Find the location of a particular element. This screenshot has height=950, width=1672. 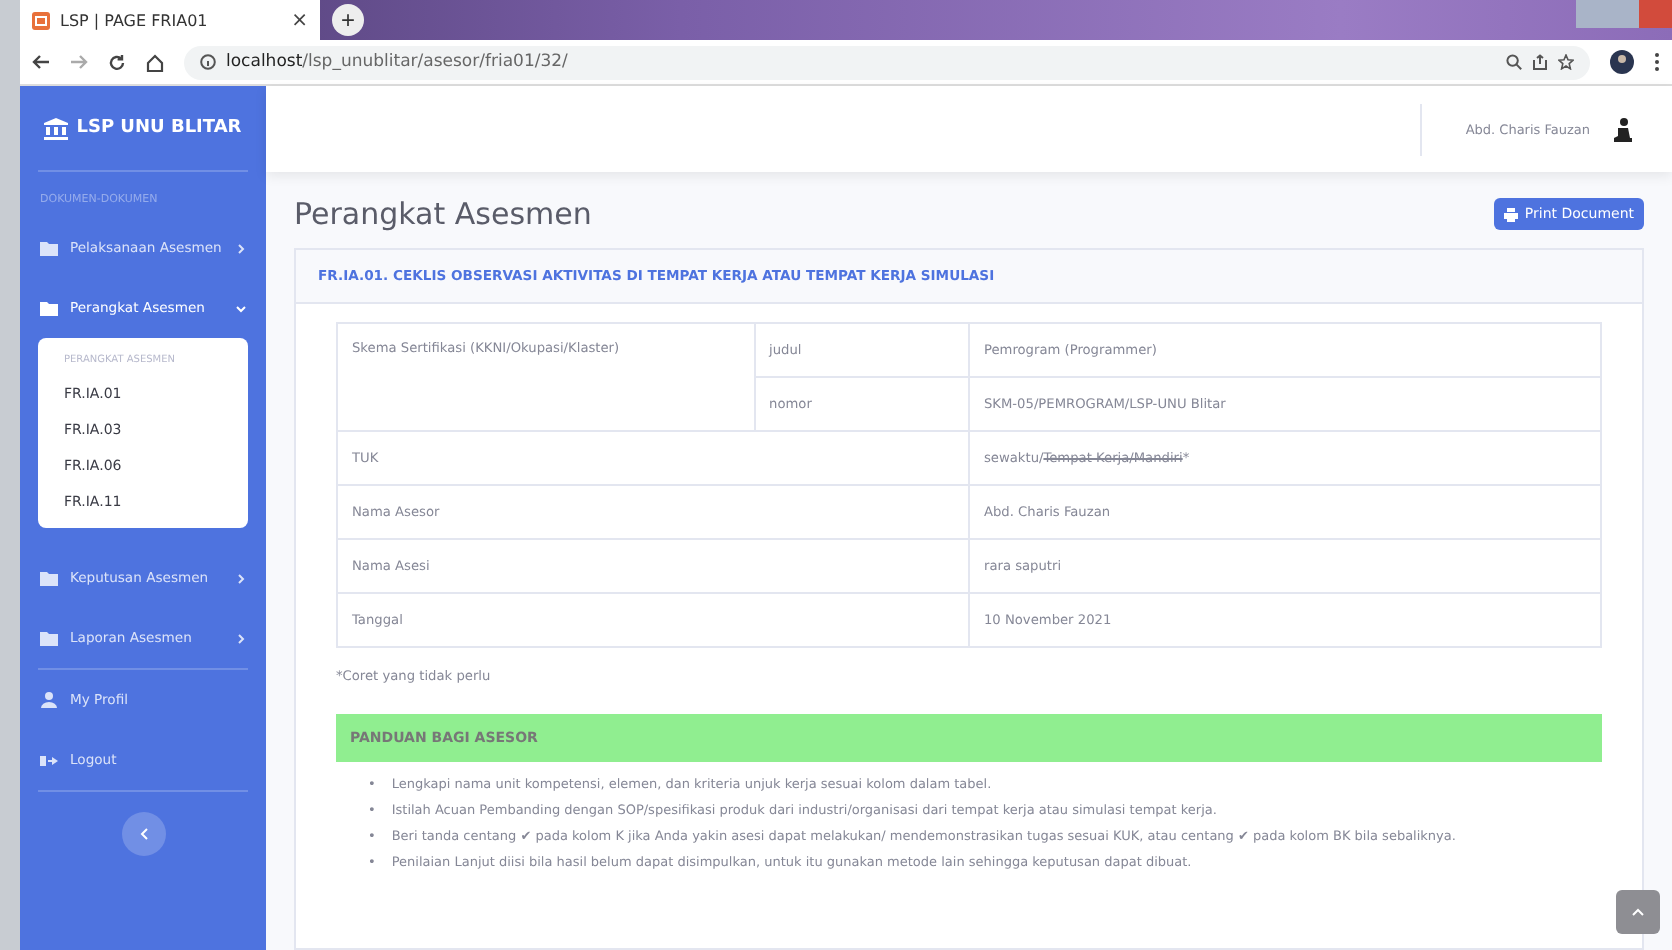

info-icon is located at coordinates (208, 62).